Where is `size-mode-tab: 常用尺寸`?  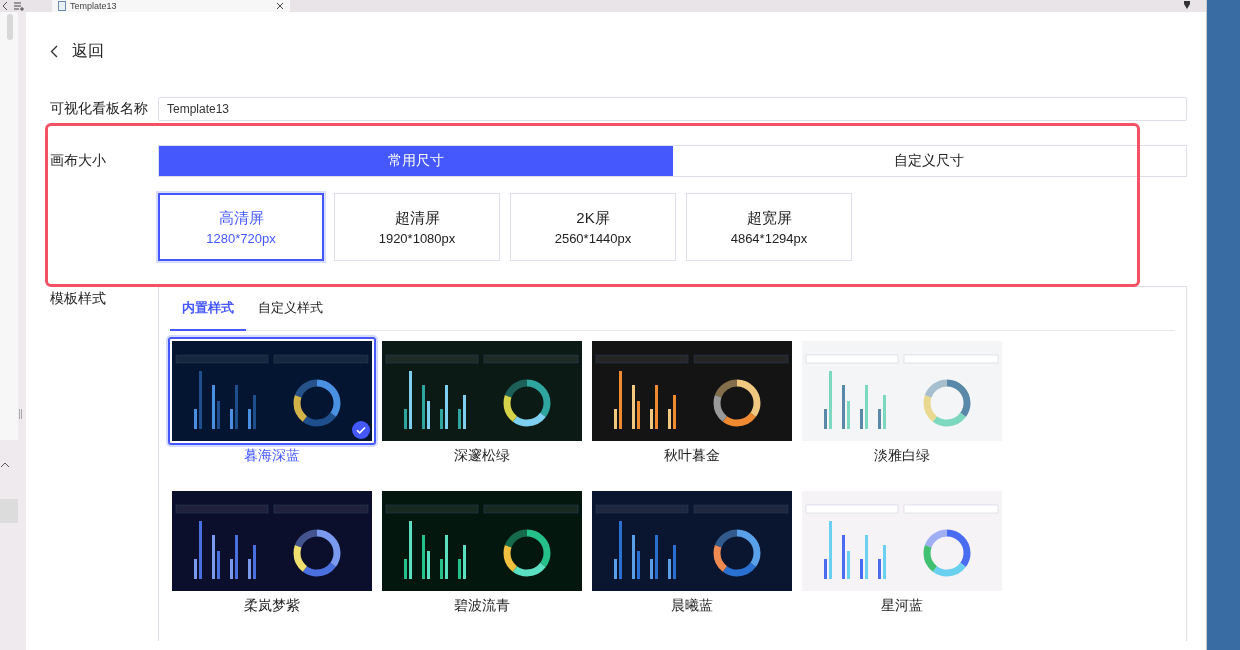 size-mode-tab: 常用尺寸 is located at coordinates (416, 161).